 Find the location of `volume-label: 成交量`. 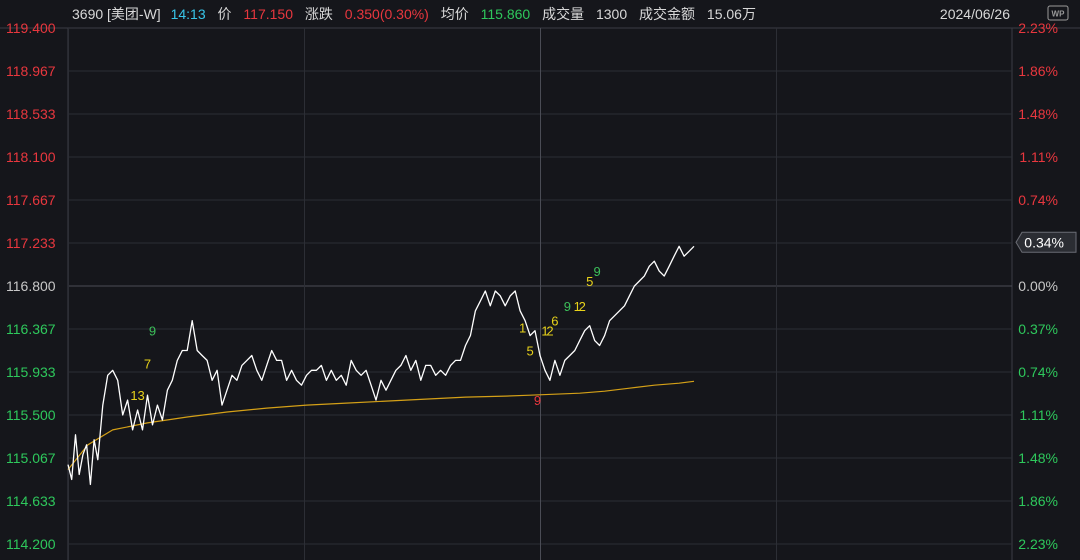

volume-label: 成交量 is located at coordinates (563, 14).